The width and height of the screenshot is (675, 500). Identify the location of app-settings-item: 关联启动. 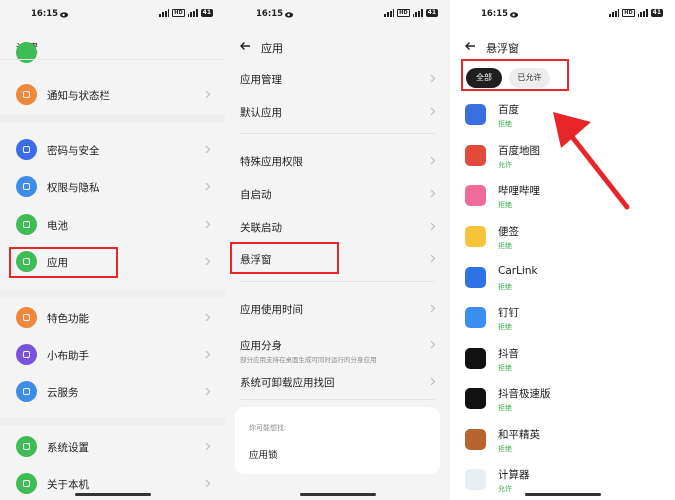
(337, 227).